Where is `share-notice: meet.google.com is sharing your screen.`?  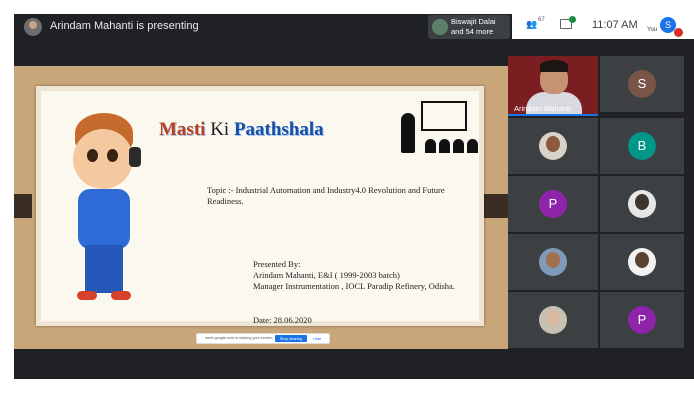
share-notice: meet.google.com is sharing your screen. is located at coordinates (239, 338).